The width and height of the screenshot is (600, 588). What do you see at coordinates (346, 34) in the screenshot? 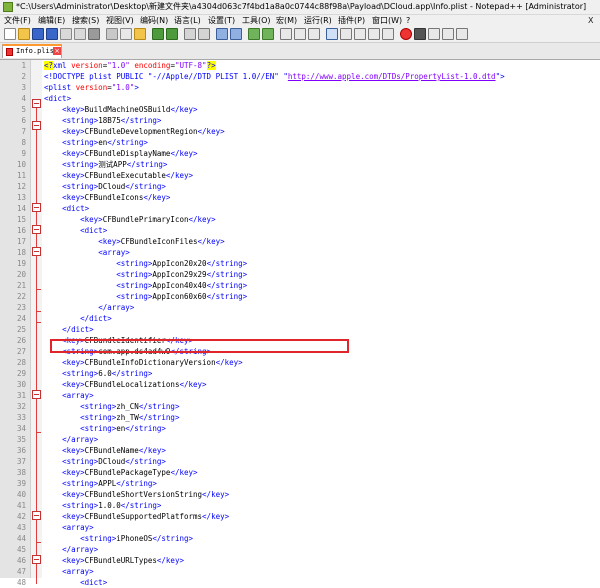
I see `doc-map-icon` at bounding box center [346, 34].